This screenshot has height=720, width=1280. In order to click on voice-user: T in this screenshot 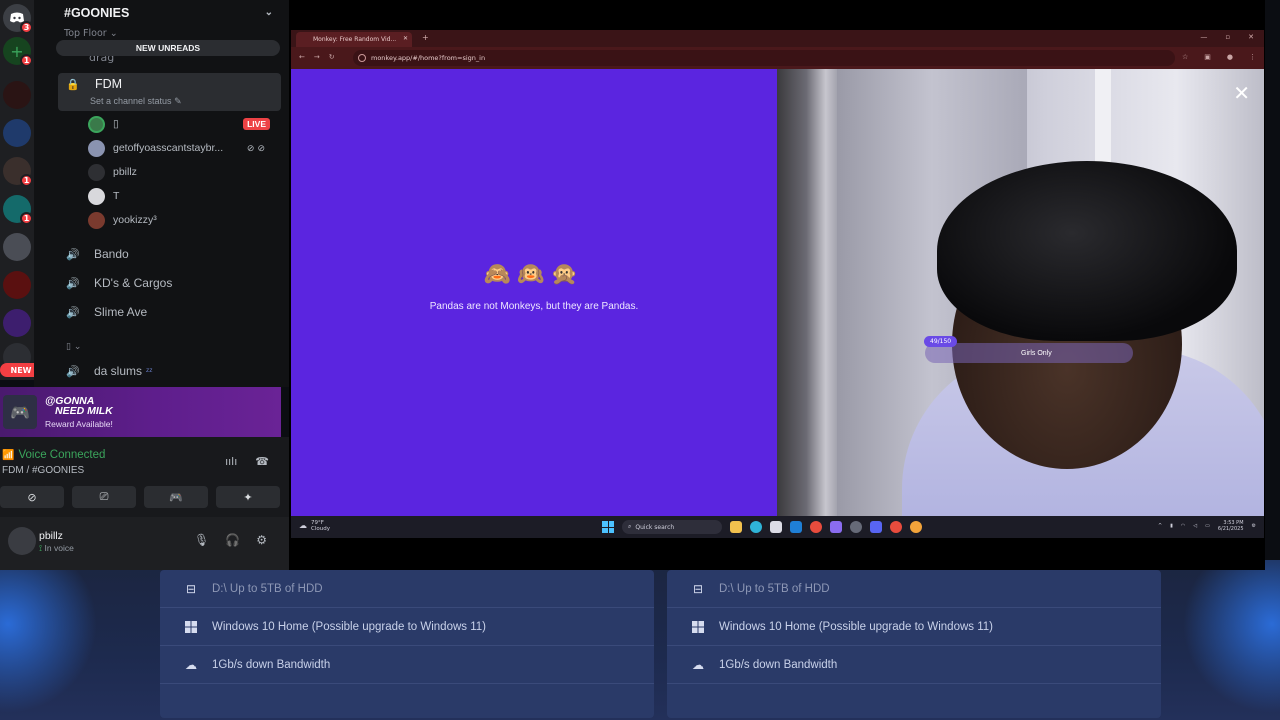, I will do `click(183, 196)`.